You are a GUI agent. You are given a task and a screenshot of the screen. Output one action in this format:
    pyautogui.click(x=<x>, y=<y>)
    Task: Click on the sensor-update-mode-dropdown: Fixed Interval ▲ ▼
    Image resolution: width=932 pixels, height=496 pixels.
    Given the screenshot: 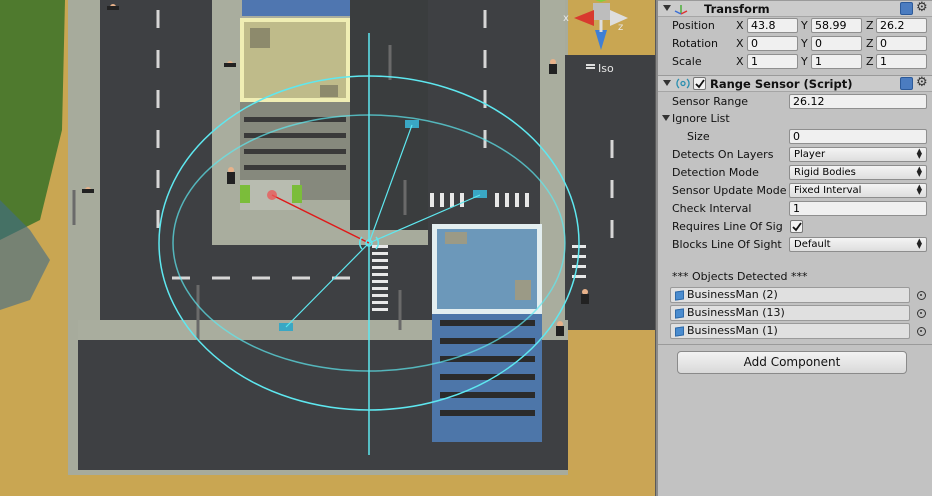 What is the action you would take?
    pyautogui.click(x=858, y=190)
    